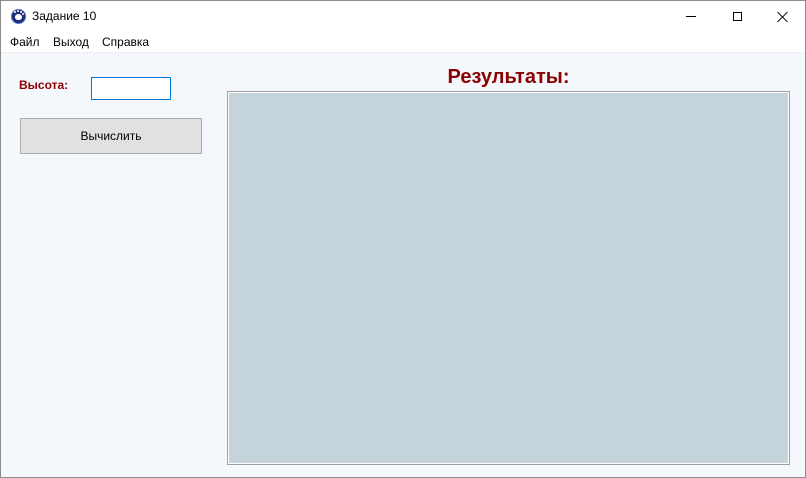  I want to click on close-button, so click(782, 16).